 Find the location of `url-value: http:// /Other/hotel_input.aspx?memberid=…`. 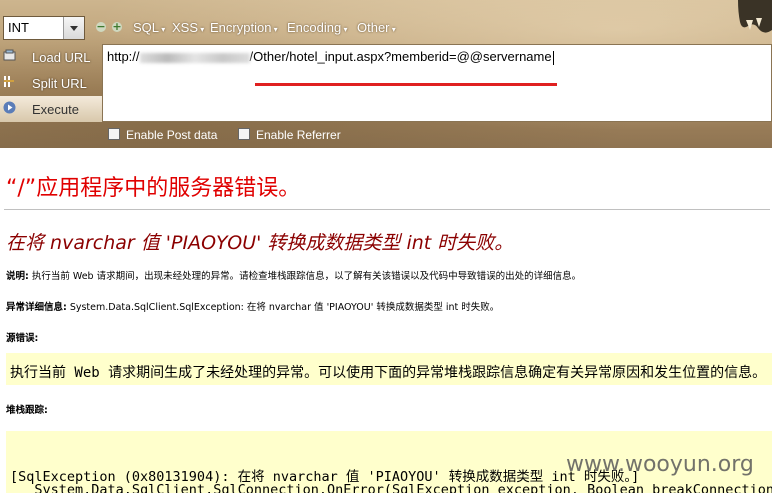

url-value: http:// /Other/hotel_input.aspx?memberid=… is located at coordinates (330, 57).